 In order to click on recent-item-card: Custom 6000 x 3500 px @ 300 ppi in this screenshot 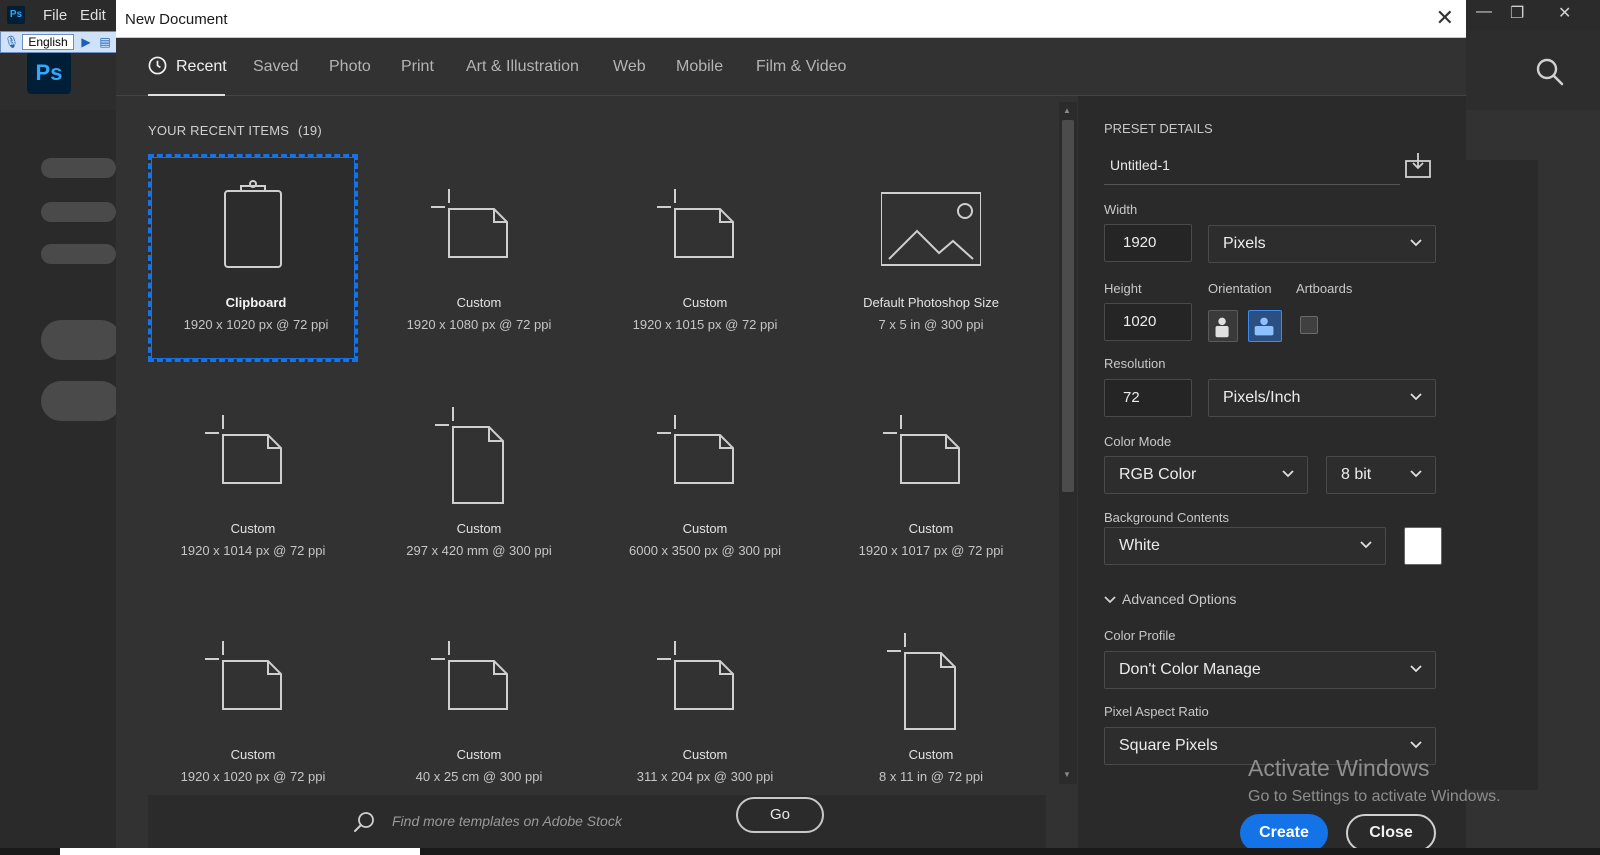, I will do `click(705, 484)`.